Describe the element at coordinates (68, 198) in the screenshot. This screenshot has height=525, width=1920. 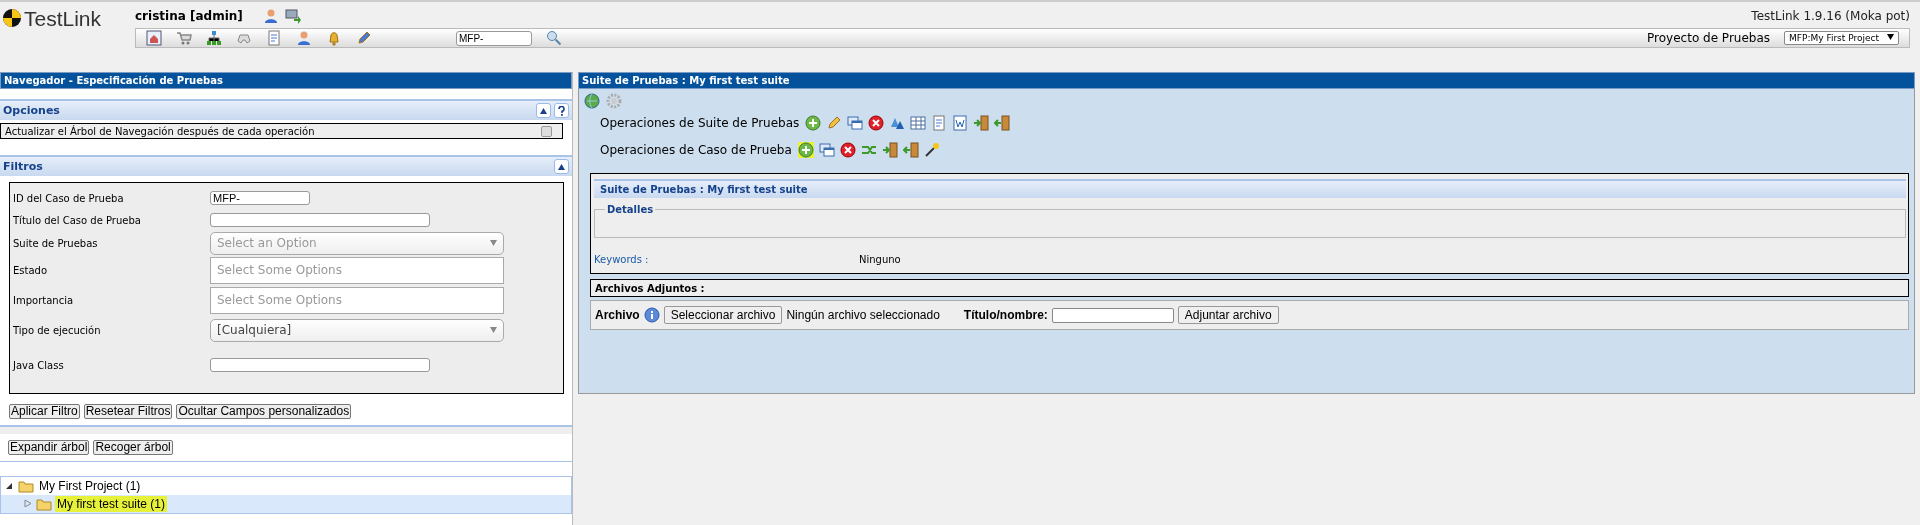
I see `field-label: ID del Caso de Prueba` at that location.